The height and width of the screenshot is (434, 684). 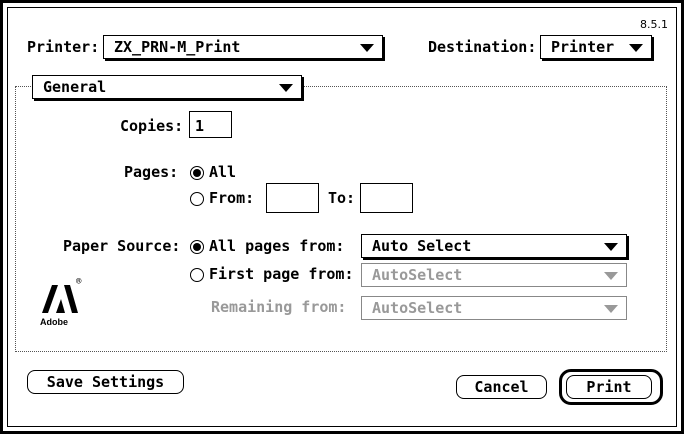 What do you see at coordinates (231, 198) in the screenshot?
I see `pages-from-label: From:` at bounding box center [231, 198].